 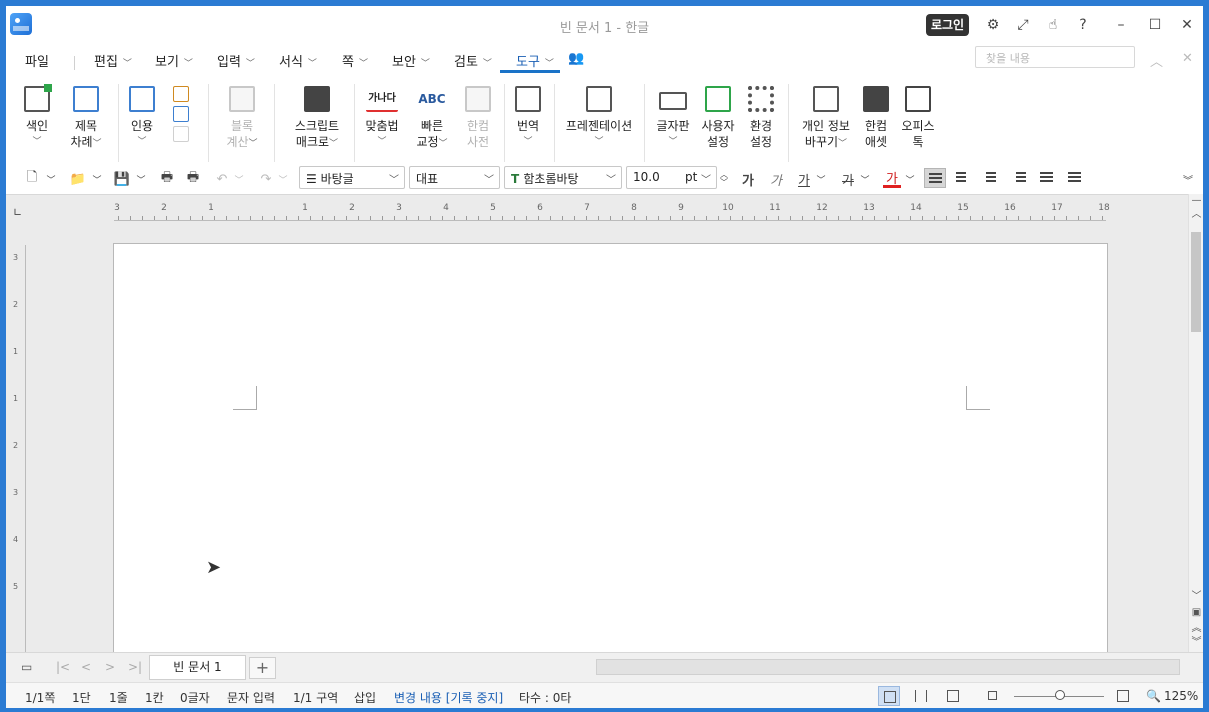 What do you see at coordinates (821, 179) in the screenshot?
I see `underline-dropdown-icon: ﹀` at bounding box center [821, 179].